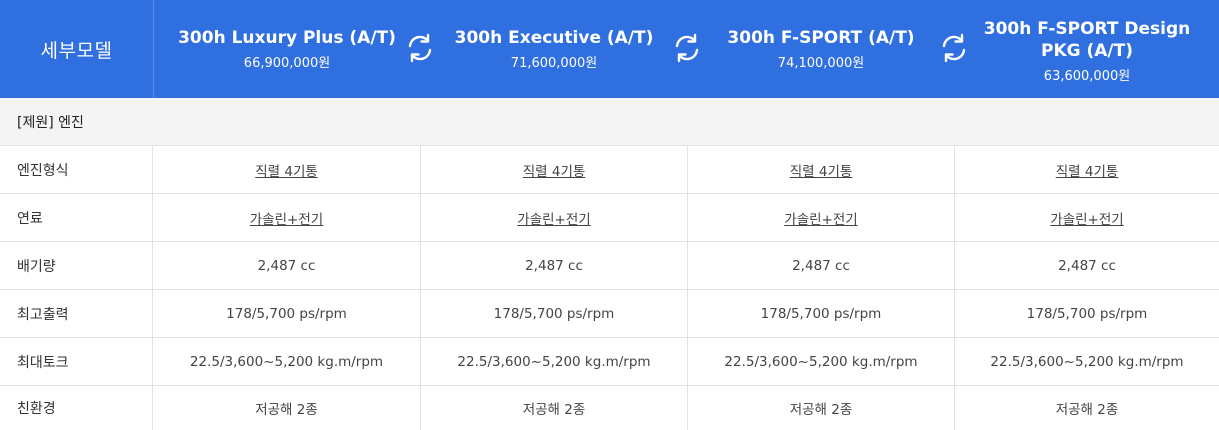 This screenshot has width=1219, height=430. What do you see at coordinates (554, 38) in the screenshot?
I see `model-name: 300h Executive (A/T)` at bounding box center [554, 38].